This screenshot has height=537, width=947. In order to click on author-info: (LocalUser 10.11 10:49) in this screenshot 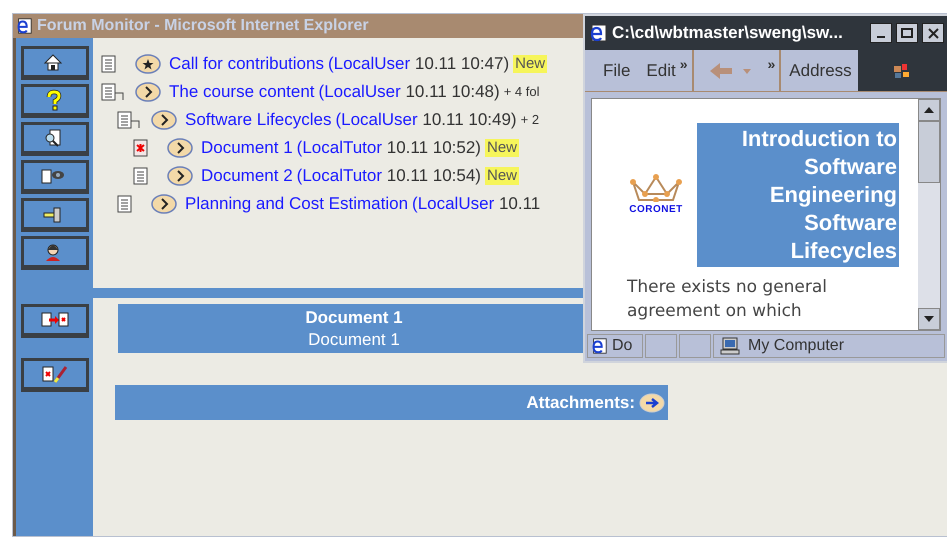, I will do `click(426, 120)`.